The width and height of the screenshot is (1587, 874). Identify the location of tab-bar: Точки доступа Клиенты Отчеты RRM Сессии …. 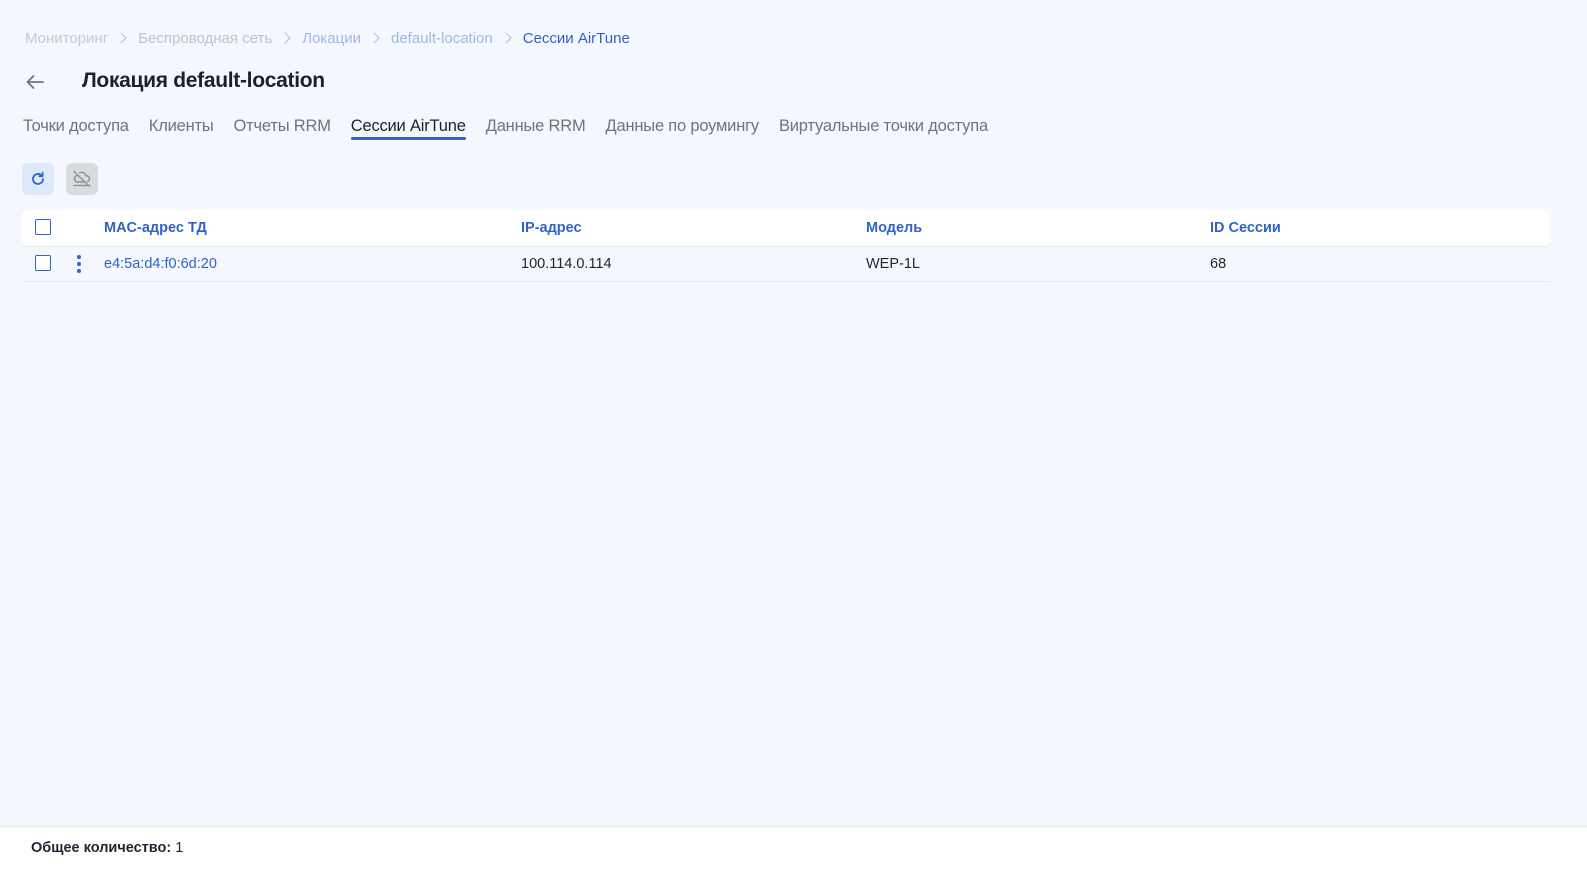
(515, 128).